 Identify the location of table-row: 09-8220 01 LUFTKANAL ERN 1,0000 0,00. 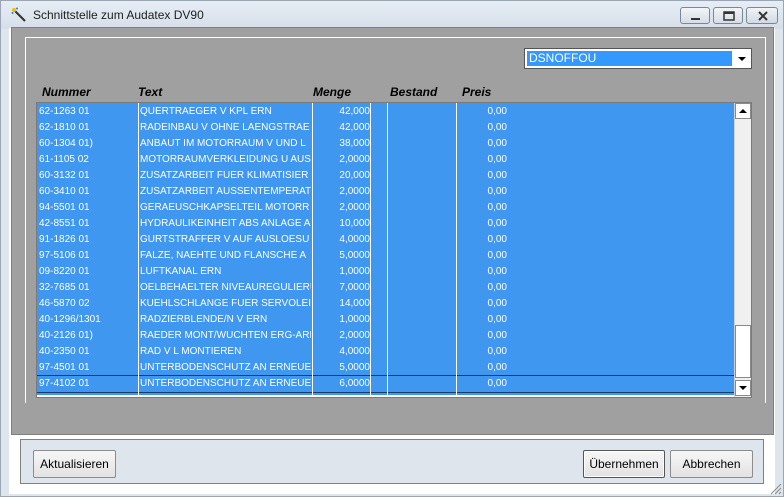
(385, 272).